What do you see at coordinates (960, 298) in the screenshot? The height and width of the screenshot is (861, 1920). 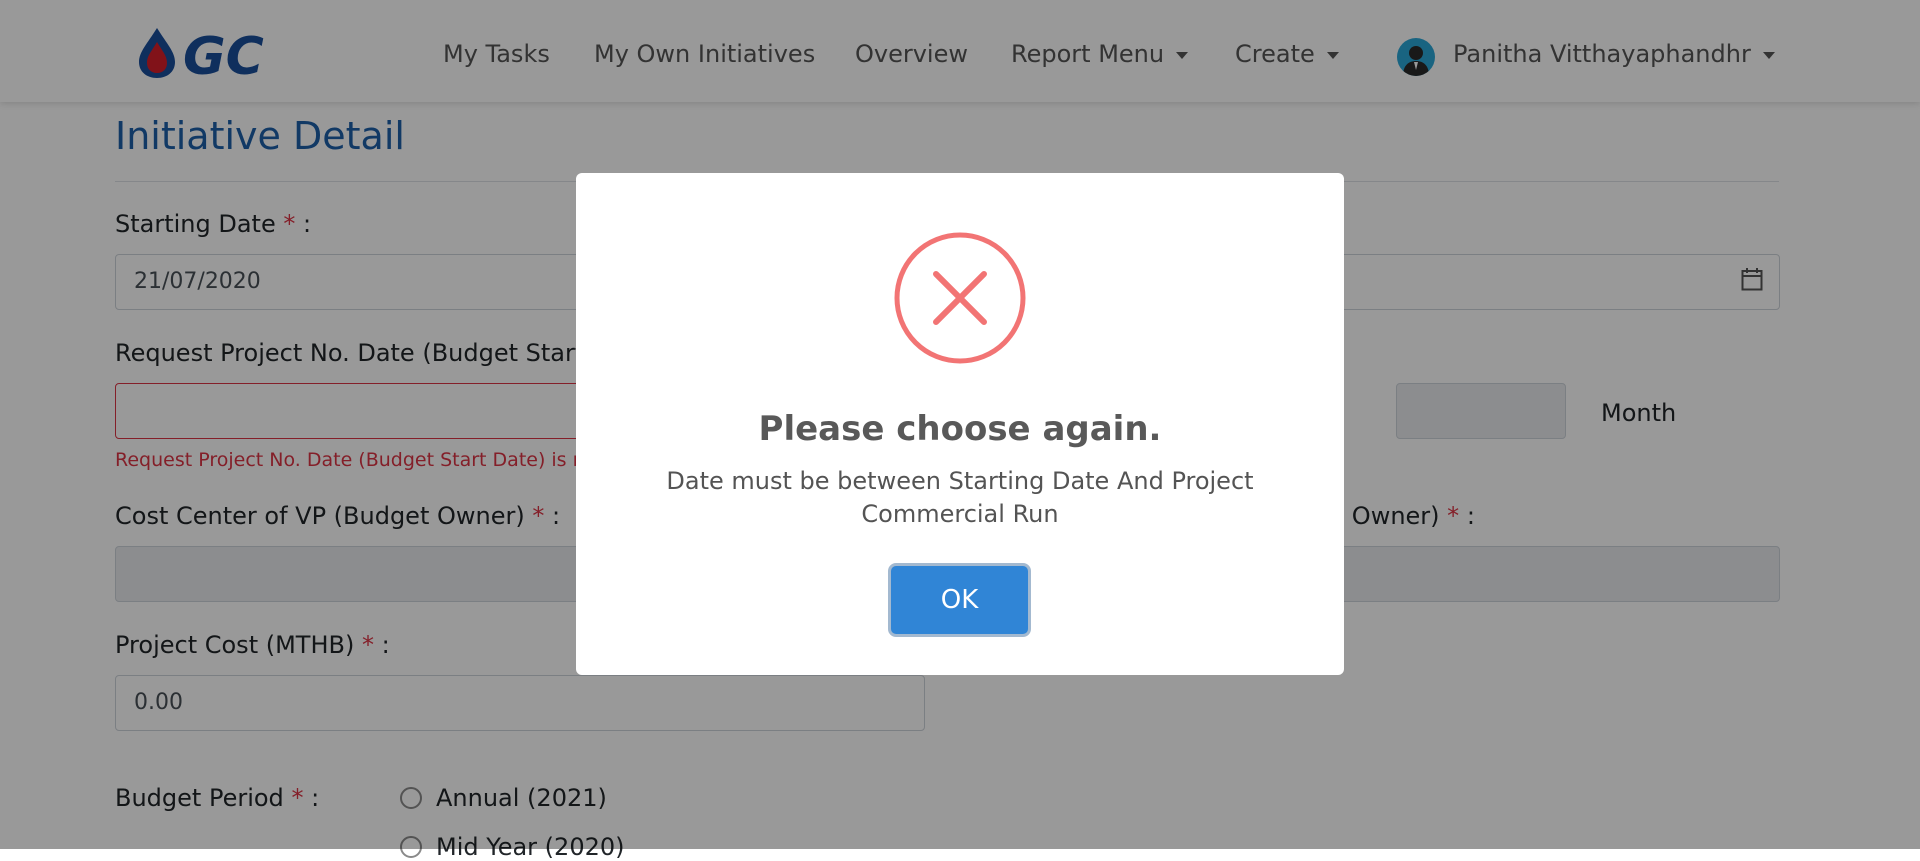 I see `error-x-icon` at bounding box center [960, 298].